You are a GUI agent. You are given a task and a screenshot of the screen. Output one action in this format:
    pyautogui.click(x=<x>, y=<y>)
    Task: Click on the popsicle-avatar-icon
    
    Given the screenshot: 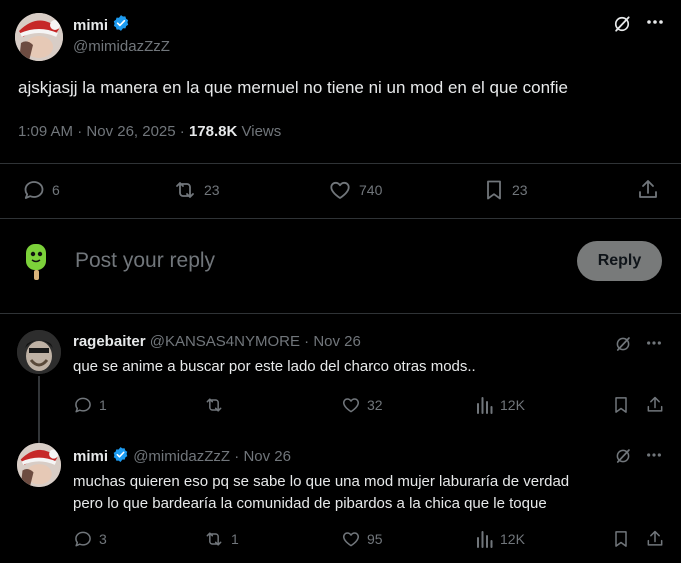 What is the action you would take?
    pyautogui.click(x=36, y=262)
    